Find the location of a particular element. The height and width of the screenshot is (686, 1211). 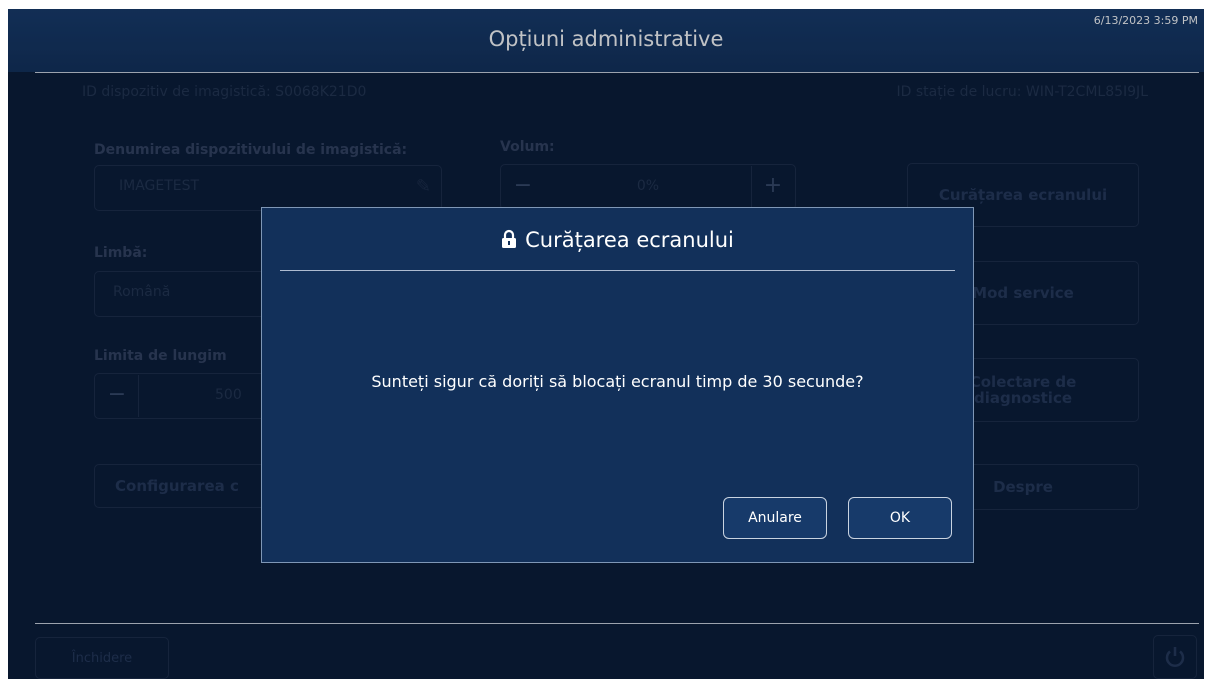

ok-button: OK is located at coordinates (900, 518).